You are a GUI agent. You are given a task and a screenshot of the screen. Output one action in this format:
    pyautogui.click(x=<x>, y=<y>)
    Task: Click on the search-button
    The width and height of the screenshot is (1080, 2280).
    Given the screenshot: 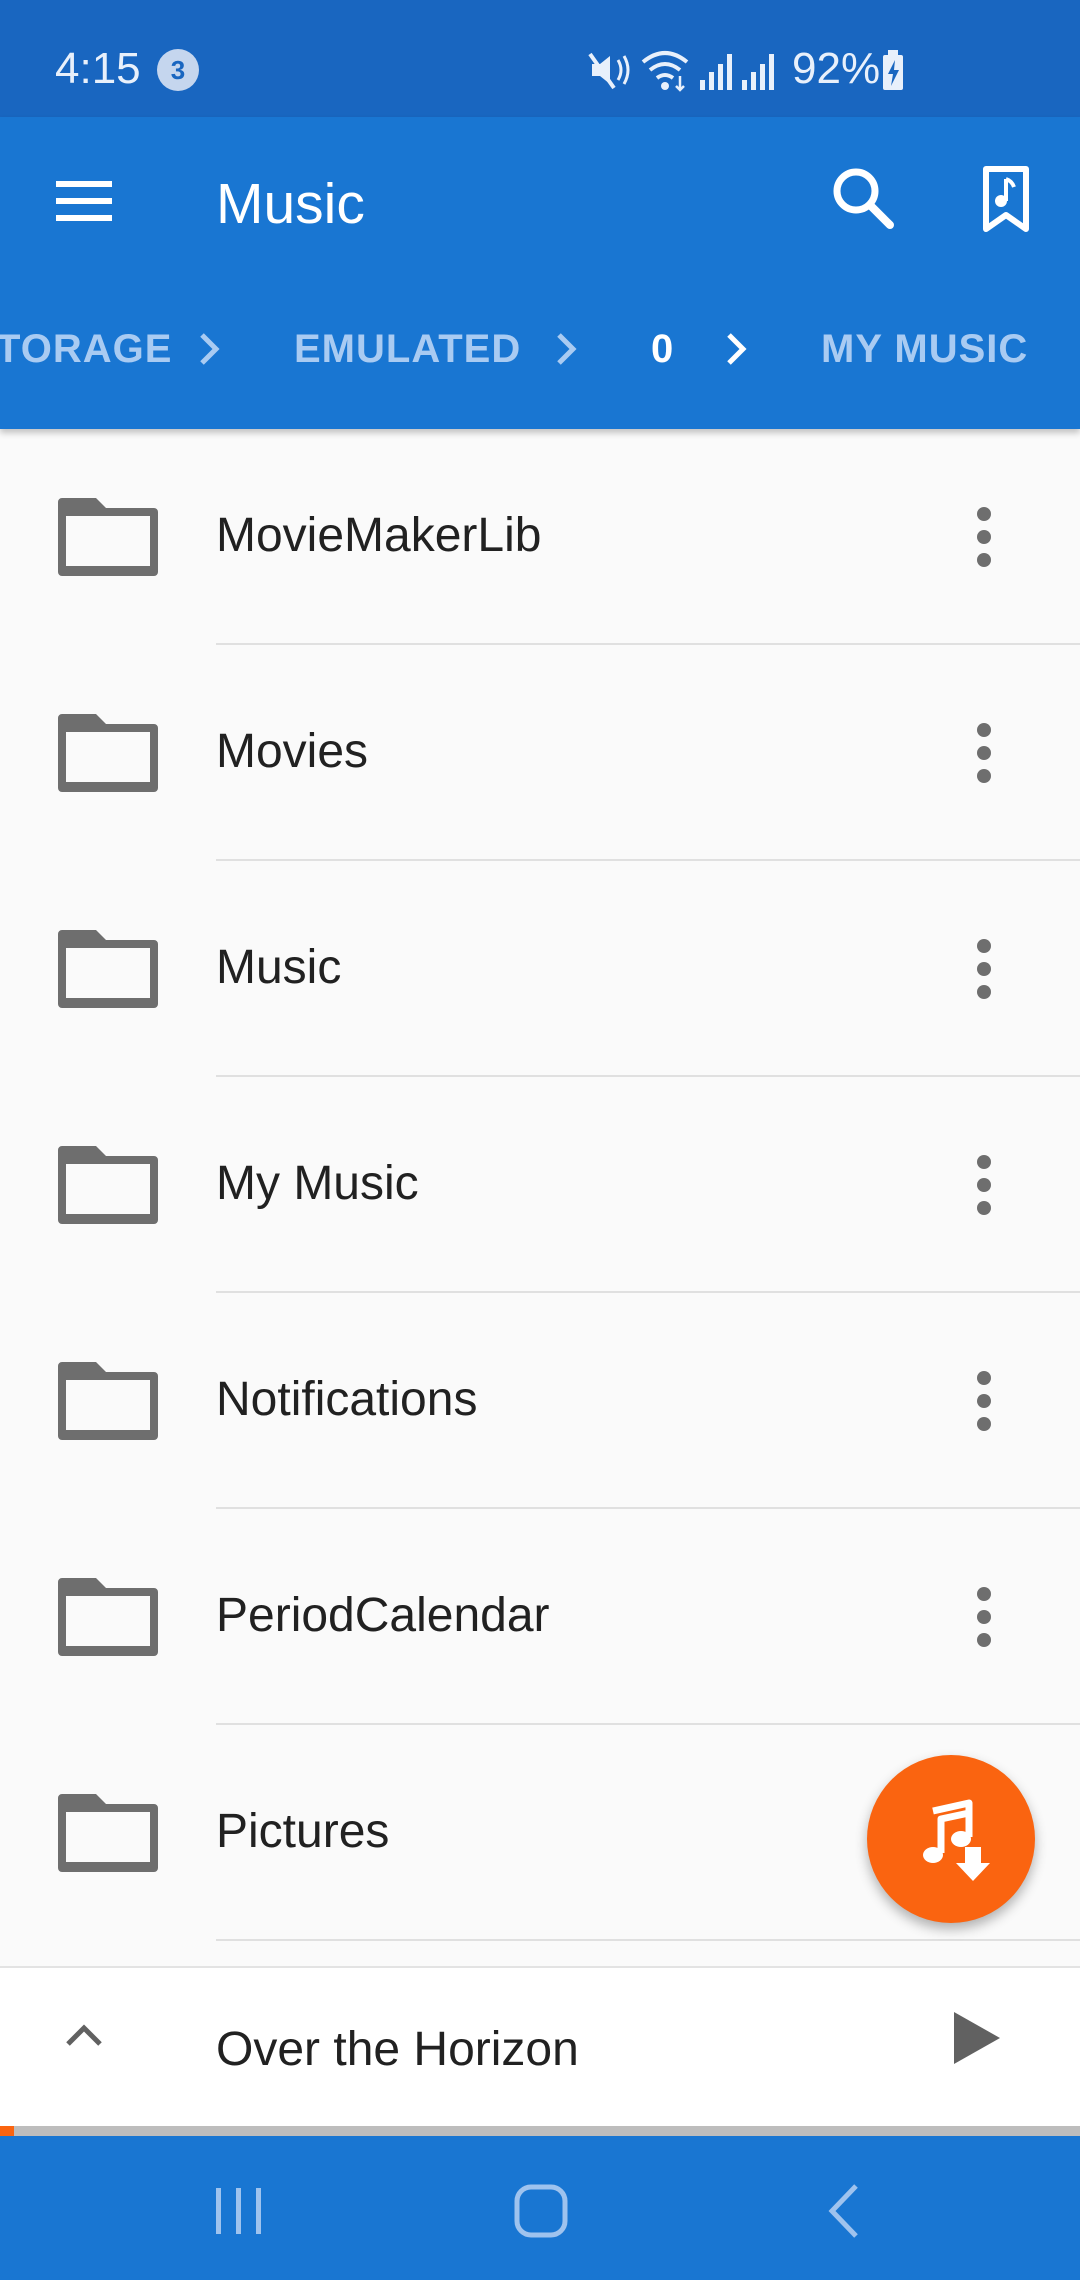 What is the action you would take?
    pyautogui.click(x=864, y=199)
    